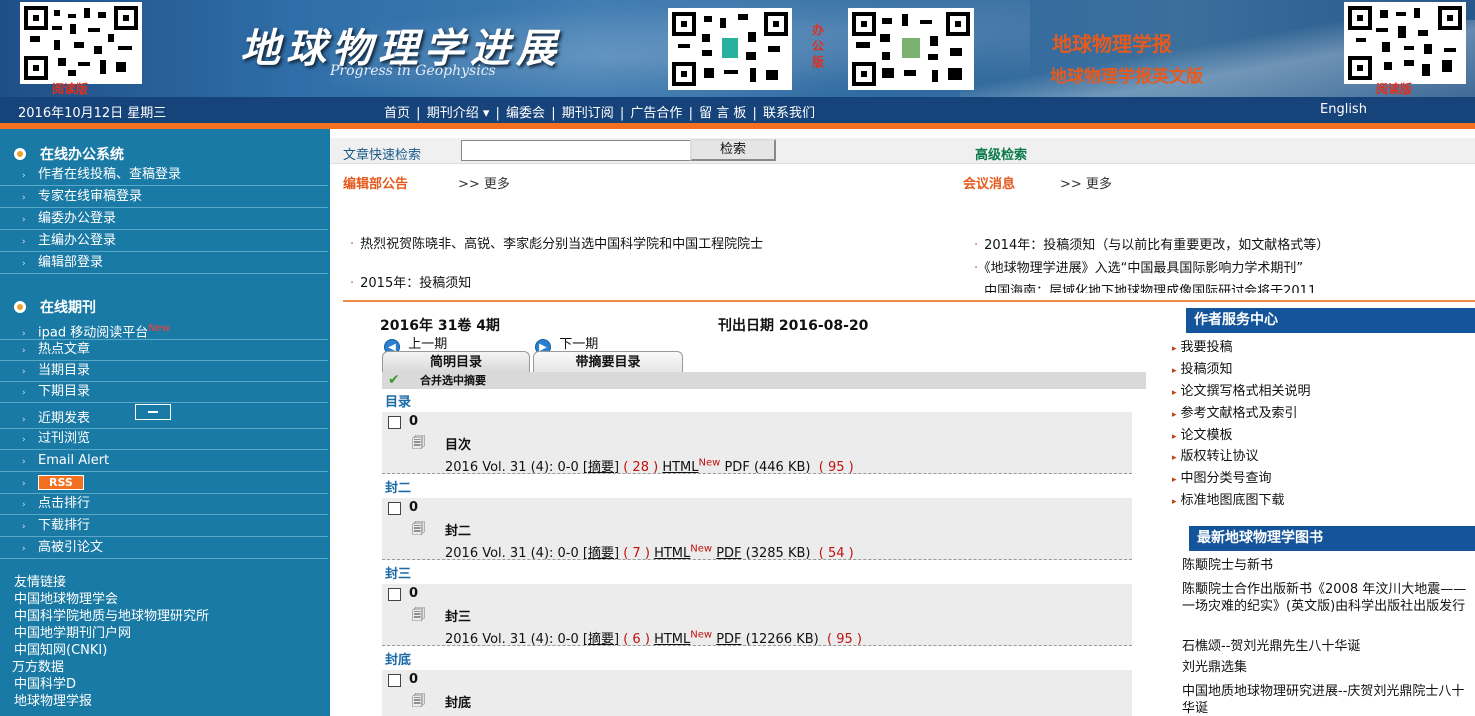 Image resolution: width=1475 pixels, height=716 pixels. Describe the element at coordinates (1215, 454) in the screenshot. I see `service-copyright: ▸ 版权转让协议` at that location.